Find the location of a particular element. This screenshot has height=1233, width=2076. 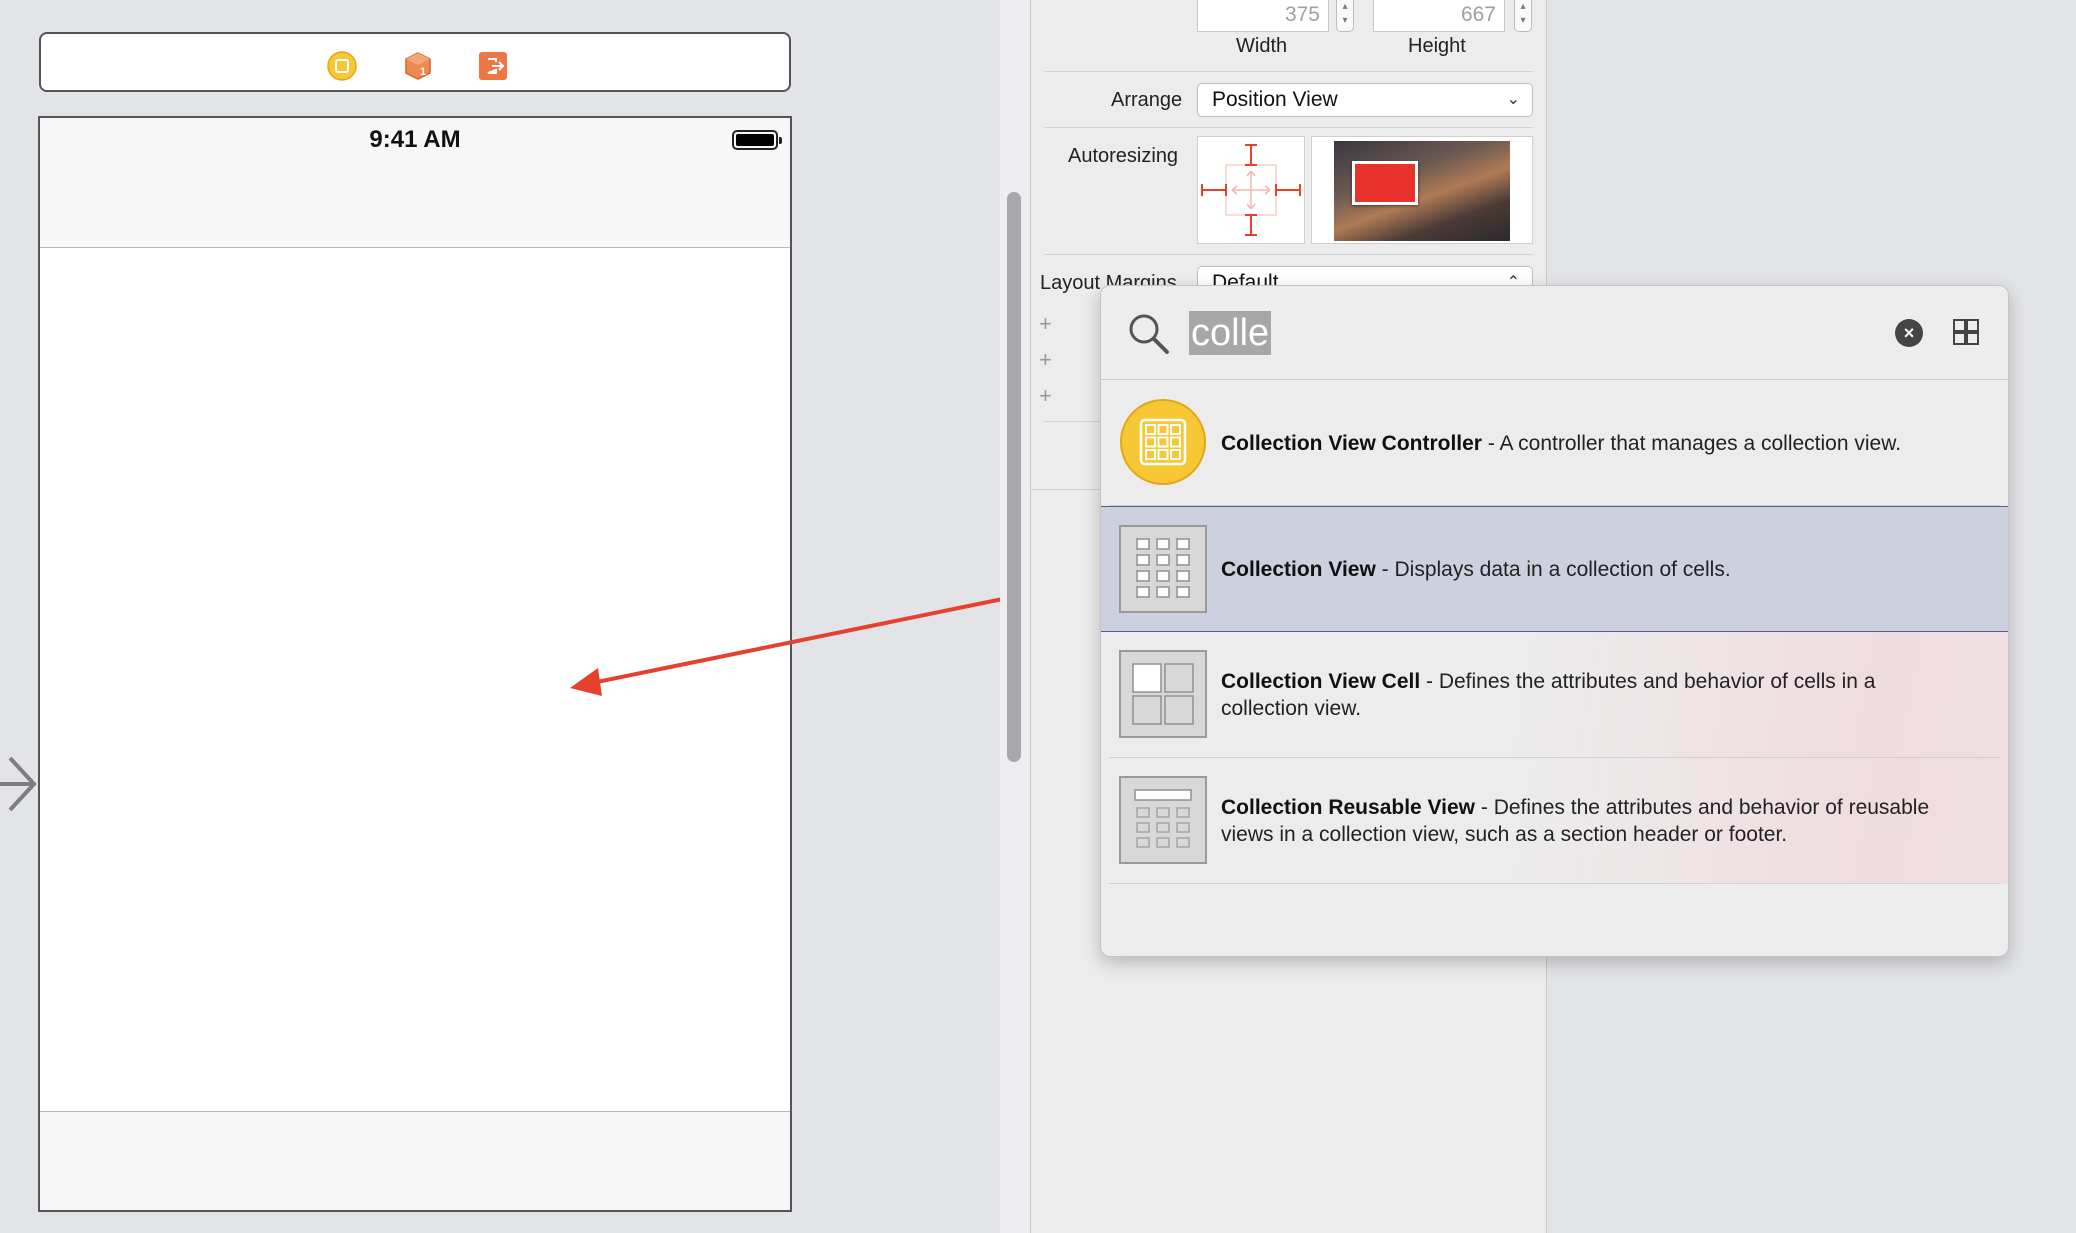

autoresizing-mask-control is located at coordinates (1251, 190).